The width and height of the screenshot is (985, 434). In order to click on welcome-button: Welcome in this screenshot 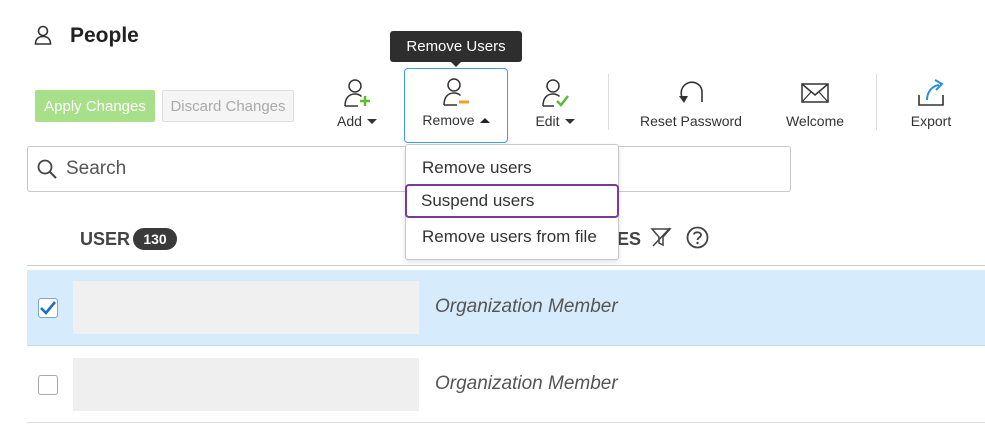, I will do `click(815, 104)`.